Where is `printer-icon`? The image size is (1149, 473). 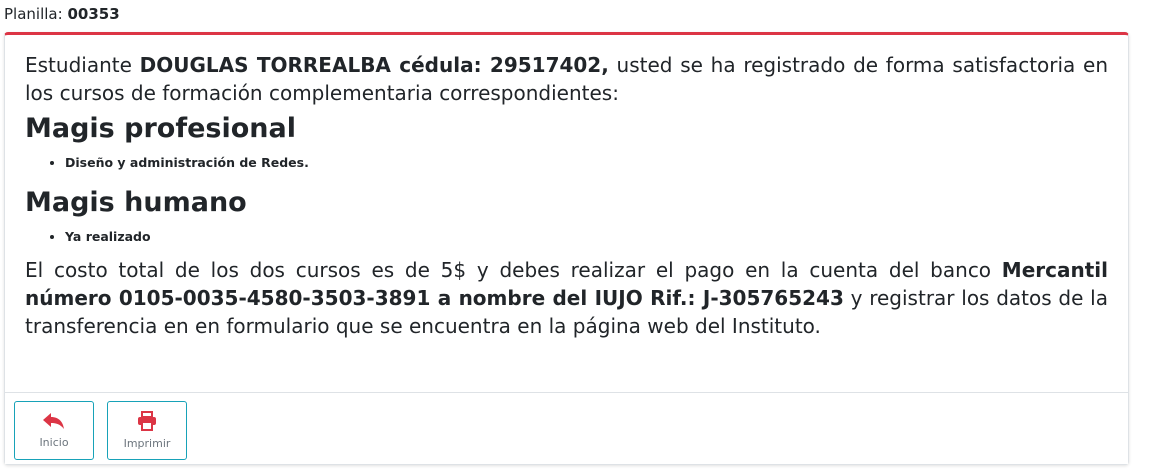 printer-icon is located at coordinates (147, 421).